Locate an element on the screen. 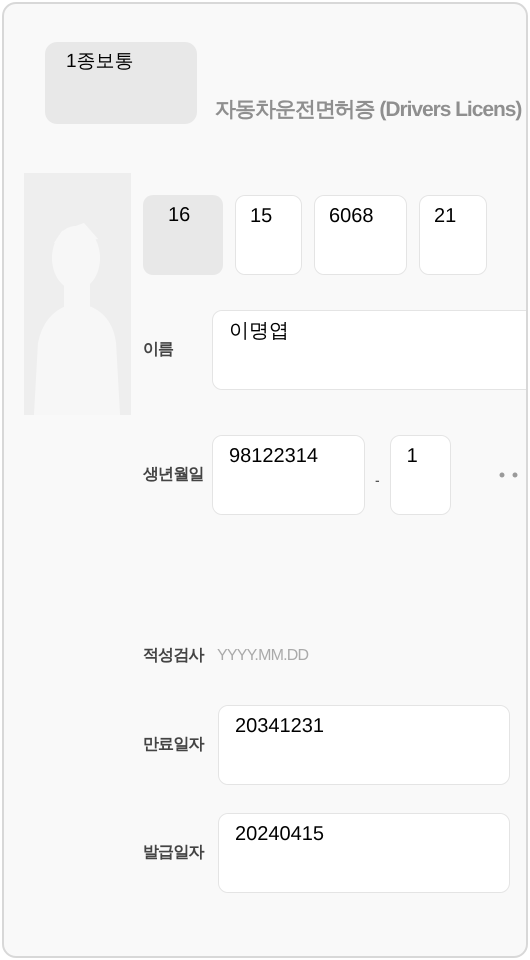 Image resolution: width=530 pixels, height=960 pixels. field-label: 생년월일 is located at coordinates (173, 474).